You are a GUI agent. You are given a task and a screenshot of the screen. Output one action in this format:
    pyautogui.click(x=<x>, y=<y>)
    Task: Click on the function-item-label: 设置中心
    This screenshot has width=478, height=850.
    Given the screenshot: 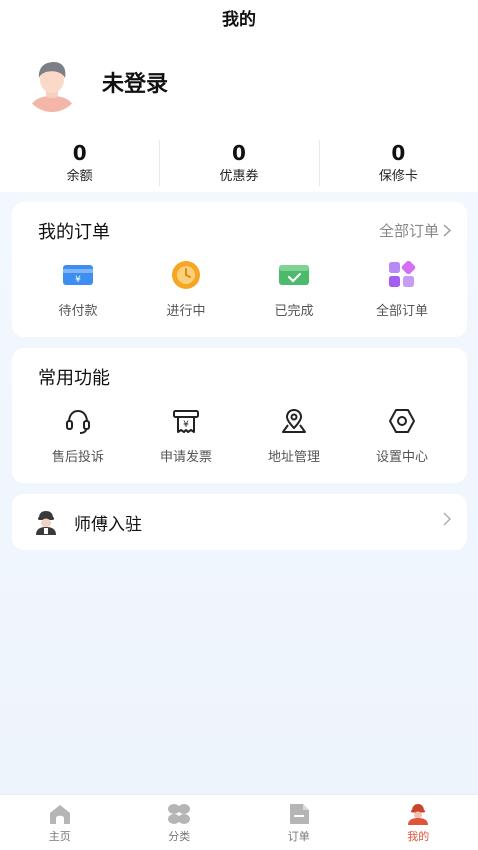 What is the action you would take?
    pyautogui.click(x=401, y=457)
    